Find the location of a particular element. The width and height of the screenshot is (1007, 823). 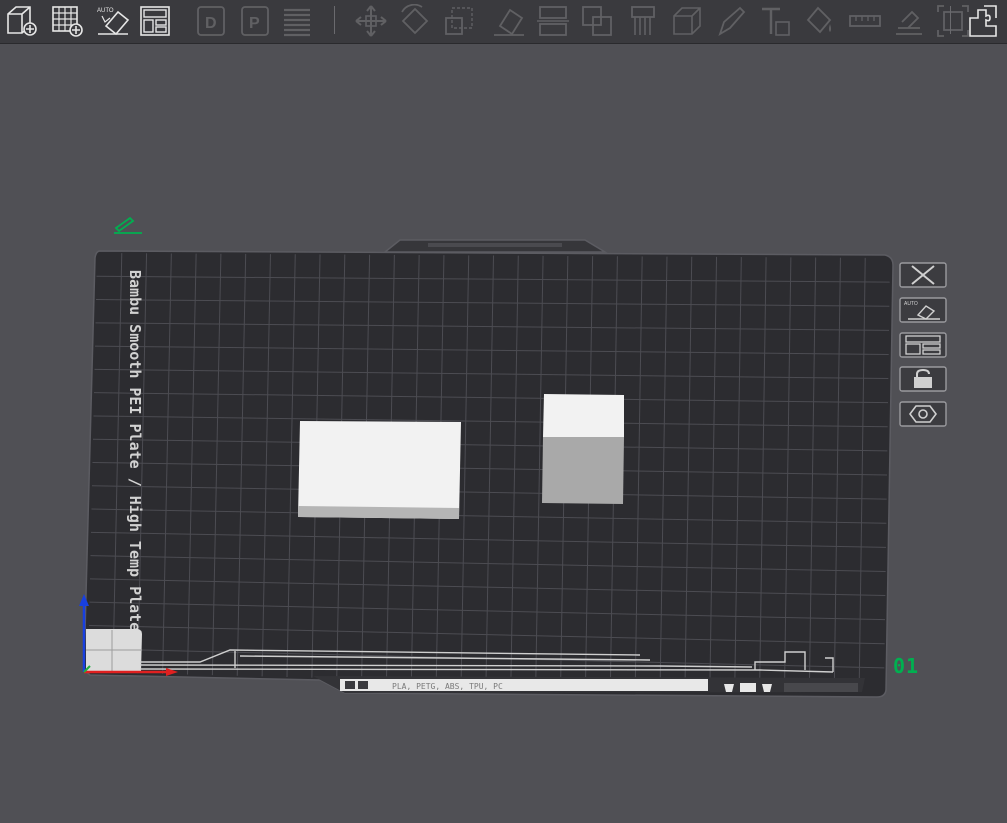

color-paint-icon is located at coordinates (732, 21).